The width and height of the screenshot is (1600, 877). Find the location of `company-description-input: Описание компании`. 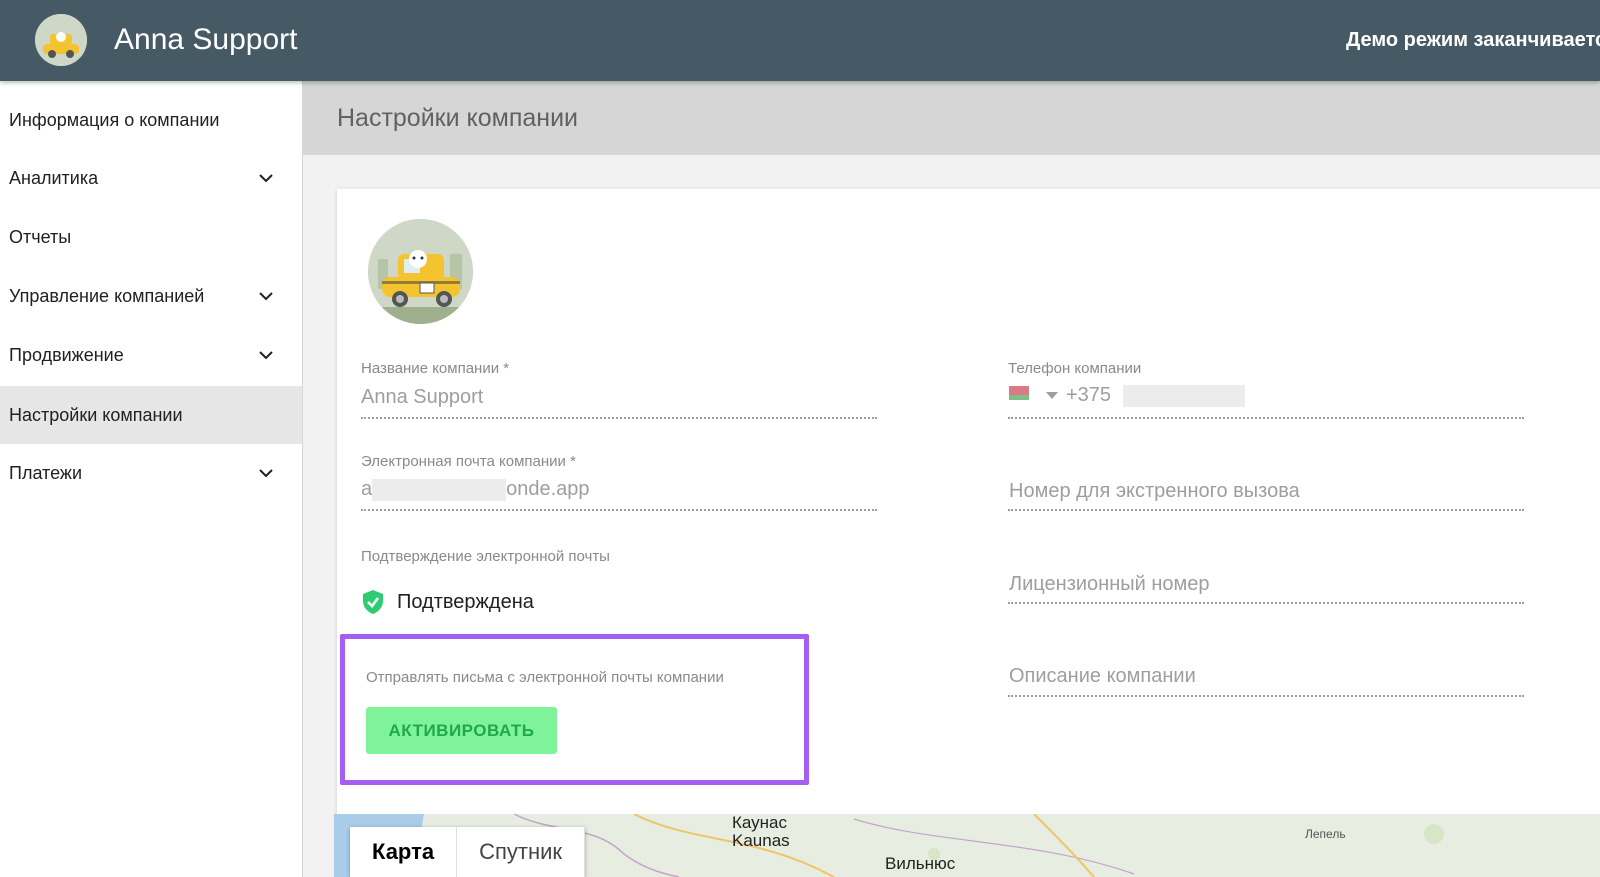

company-description-input: Описание компании is located at coordinates (1102, 676).